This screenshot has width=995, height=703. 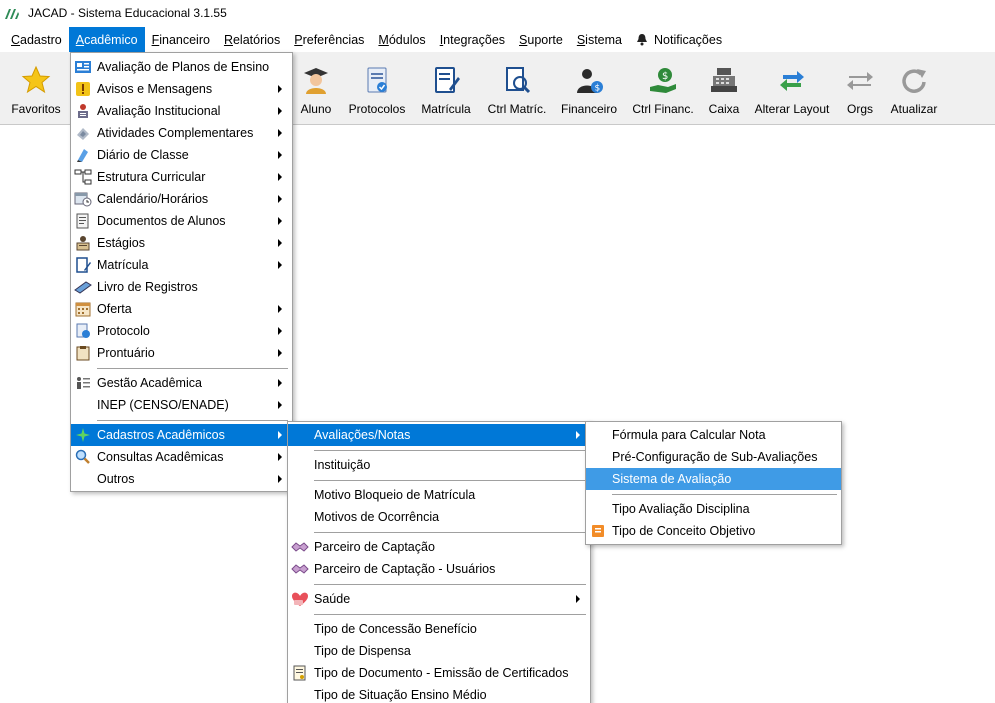 I want to click on menu-item-documentos-alunos: Documentos de Alunos, so click(x=181, y=221).